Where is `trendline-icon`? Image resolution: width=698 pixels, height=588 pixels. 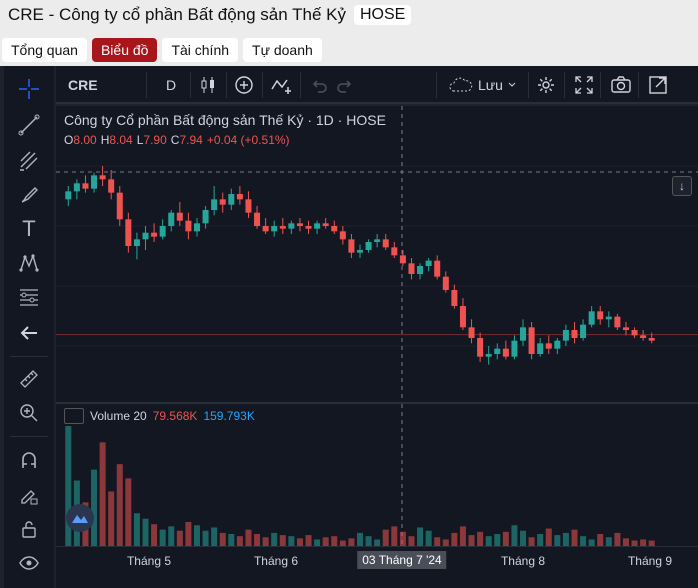 trendline-icon is located at coordinates (29, 125).